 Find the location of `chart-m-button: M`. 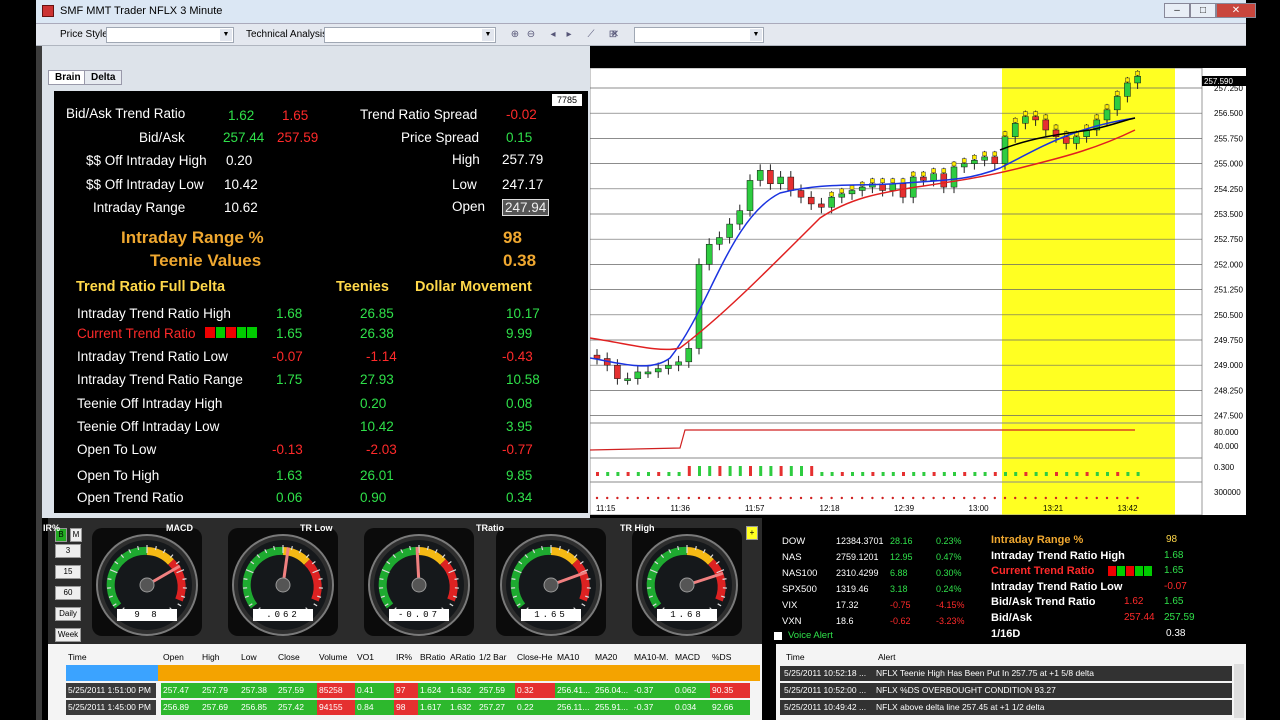

chart-m-button: M is located at coordinates (76, 535).